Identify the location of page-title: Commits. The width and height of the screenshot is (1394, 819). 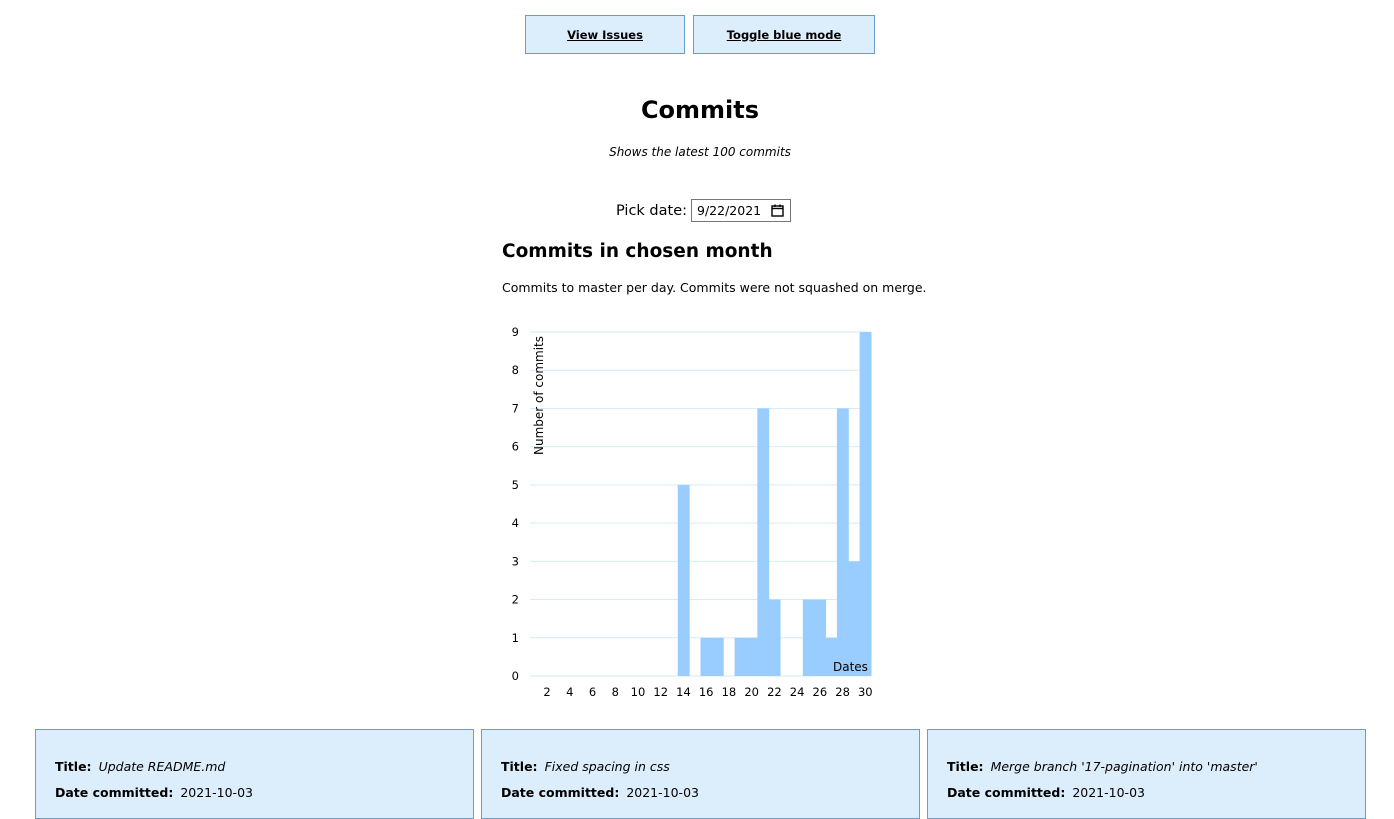
(700, 110).